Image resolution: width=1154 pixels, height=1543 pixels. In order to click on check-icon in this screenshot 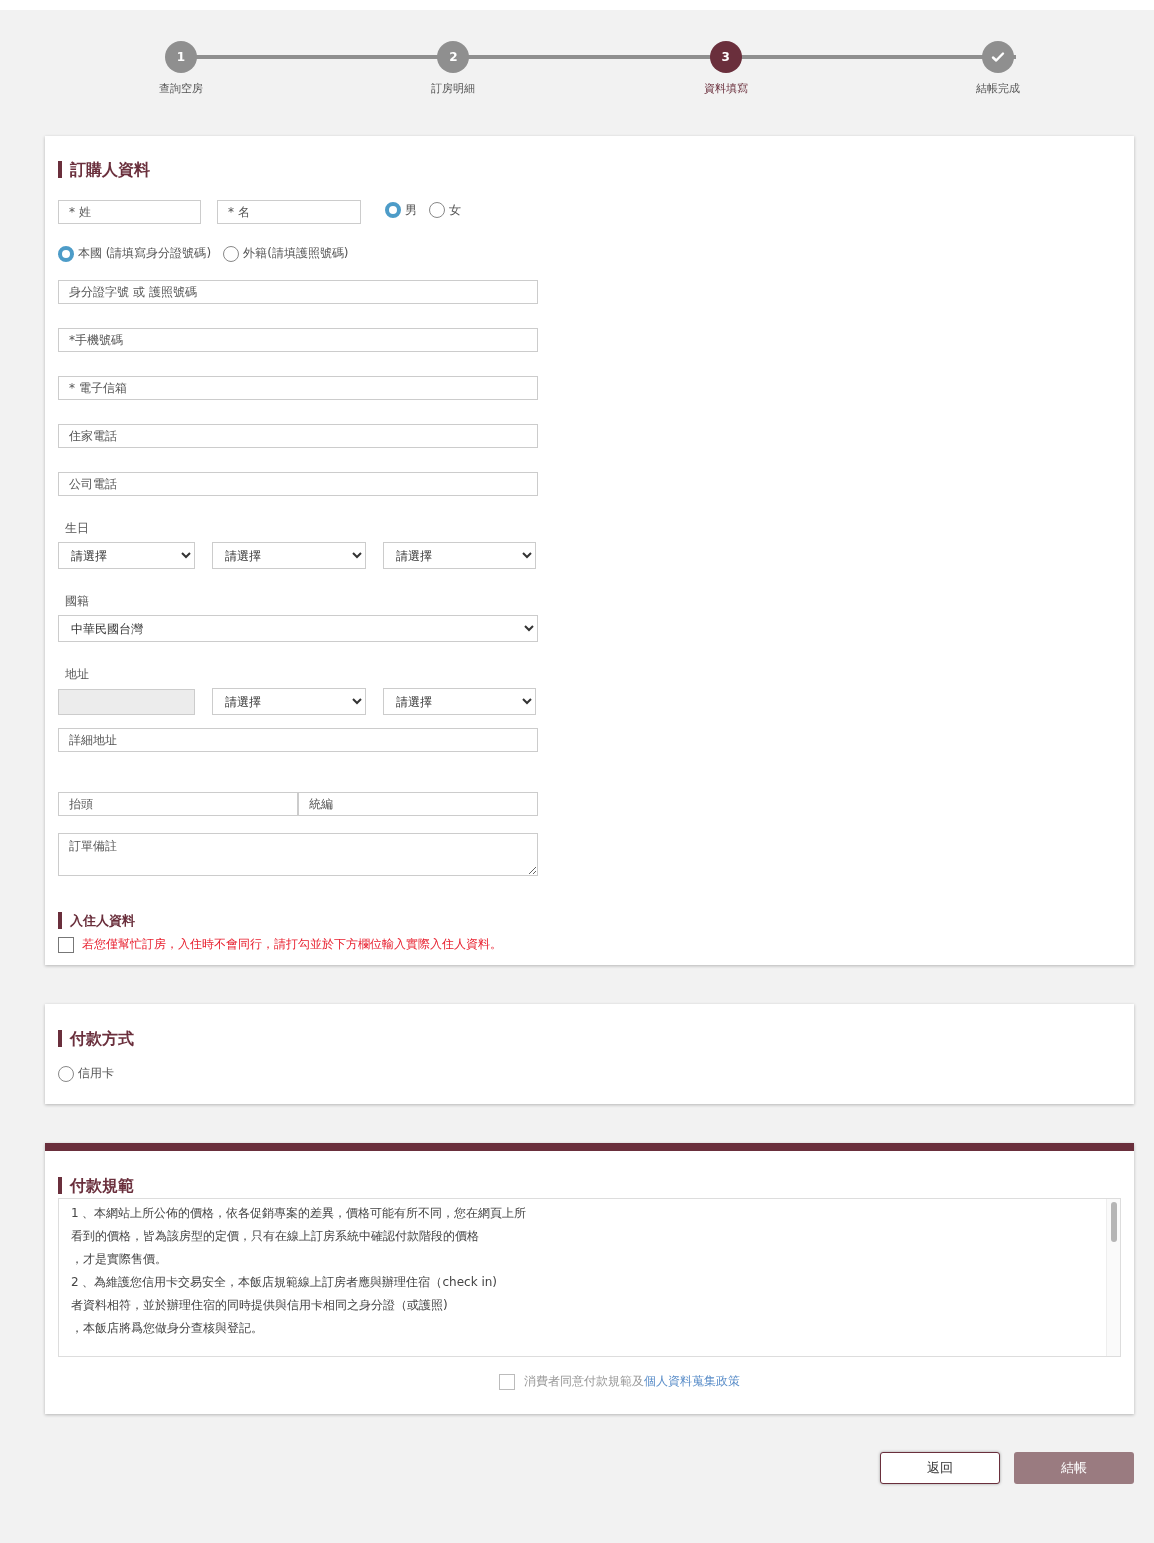, I will do `click(998, 57)`.